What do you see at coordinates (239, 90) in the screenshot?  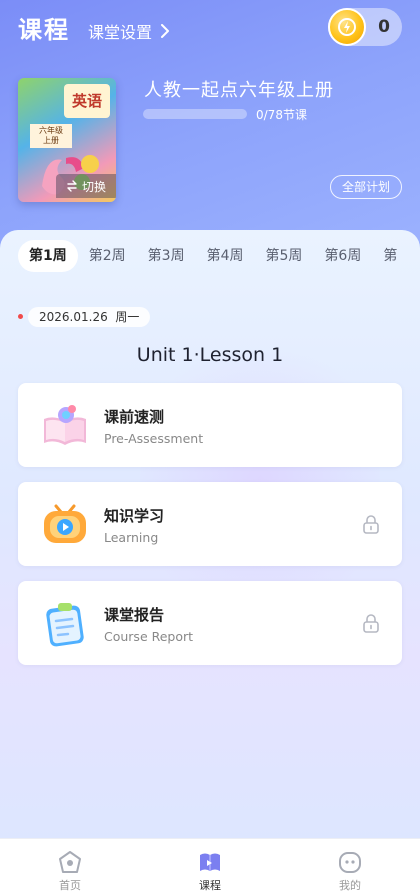 I see `course-name: 人教一起点六年级上册` at bounding box center [239, 90].